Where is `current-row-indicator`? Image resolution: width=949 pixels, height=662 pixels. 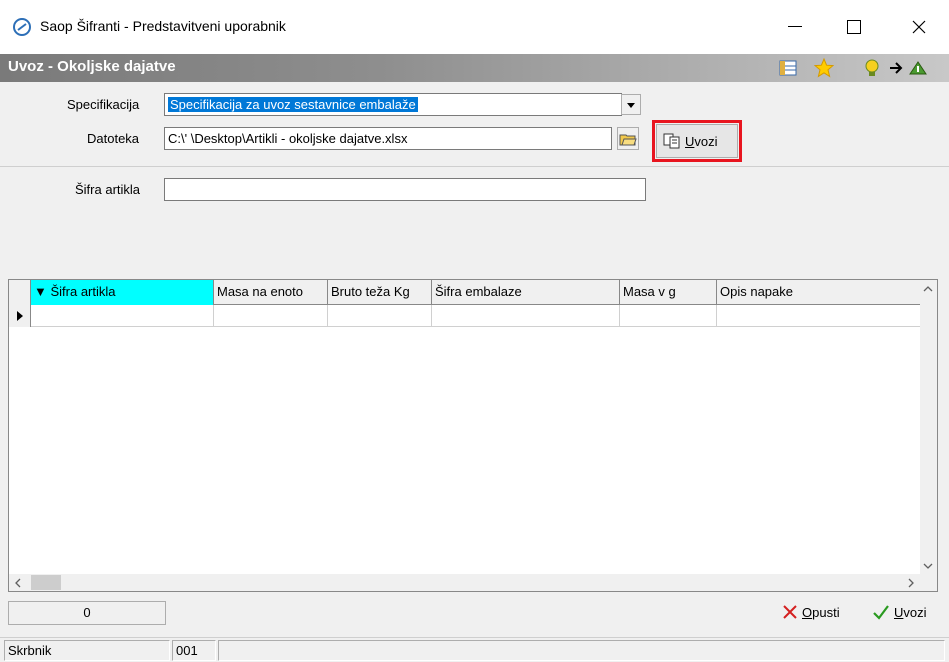
current-row-indicator is located at coordinates (20, 316).